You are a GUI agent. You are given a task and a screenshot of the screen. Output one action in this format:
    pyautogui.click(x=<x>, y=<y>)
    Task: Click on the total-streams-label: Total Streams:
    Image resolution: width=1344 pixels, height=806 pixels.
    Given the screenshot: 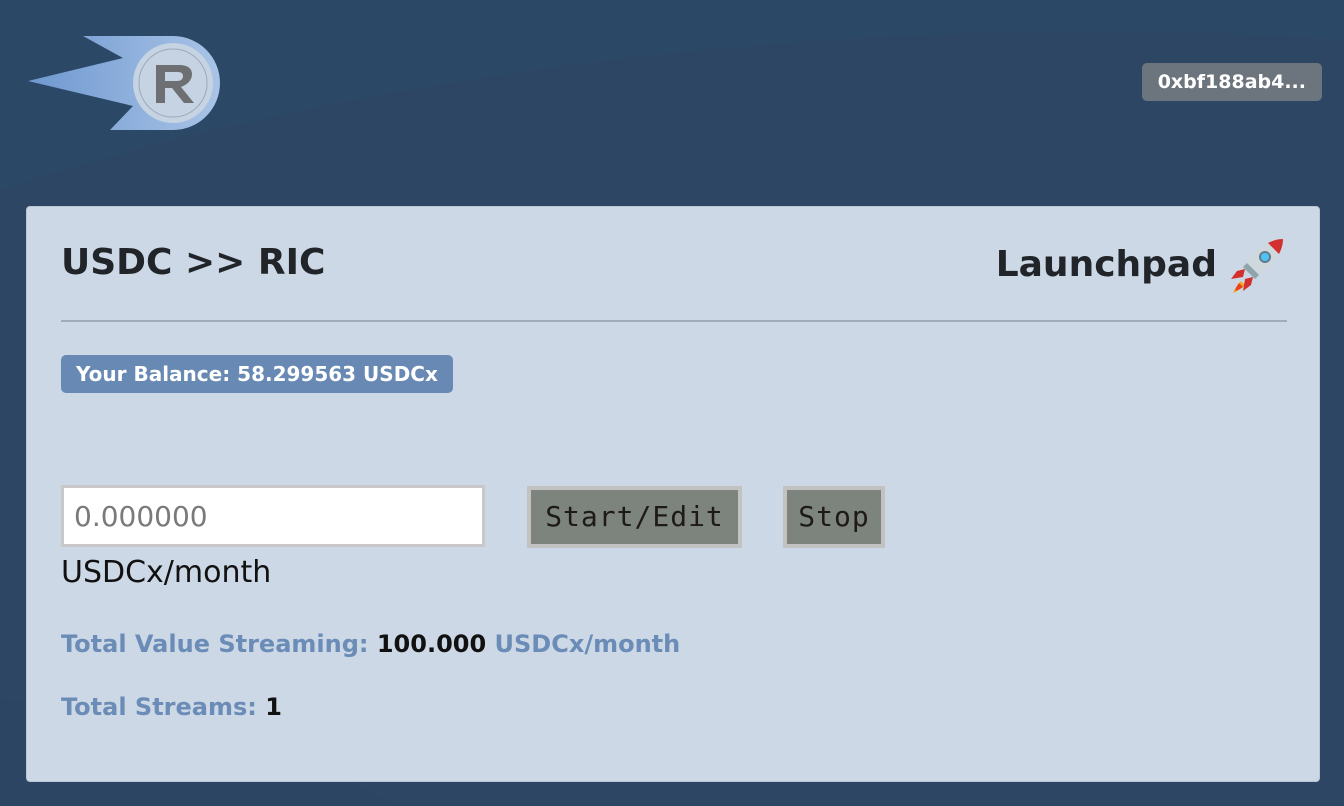 What is the action you would take?
    pyautogui.click(x=159, y=707)
    